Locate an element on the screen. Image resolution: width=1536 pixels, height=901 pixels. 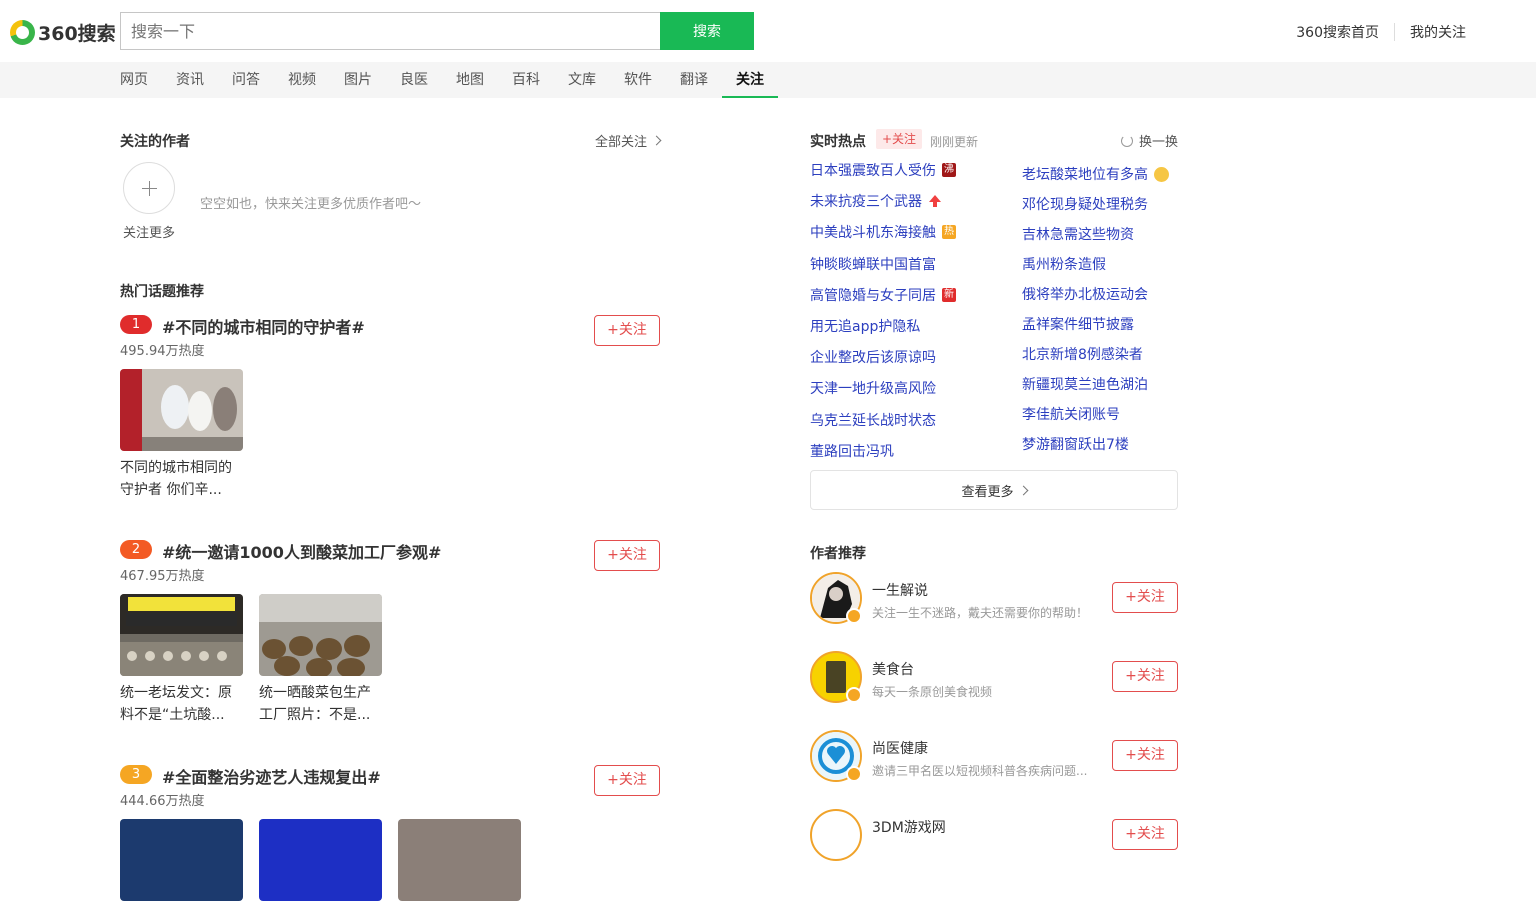
hot-item: 钟睒睒蝉联中国首富 is located at coordinates (873, 264).